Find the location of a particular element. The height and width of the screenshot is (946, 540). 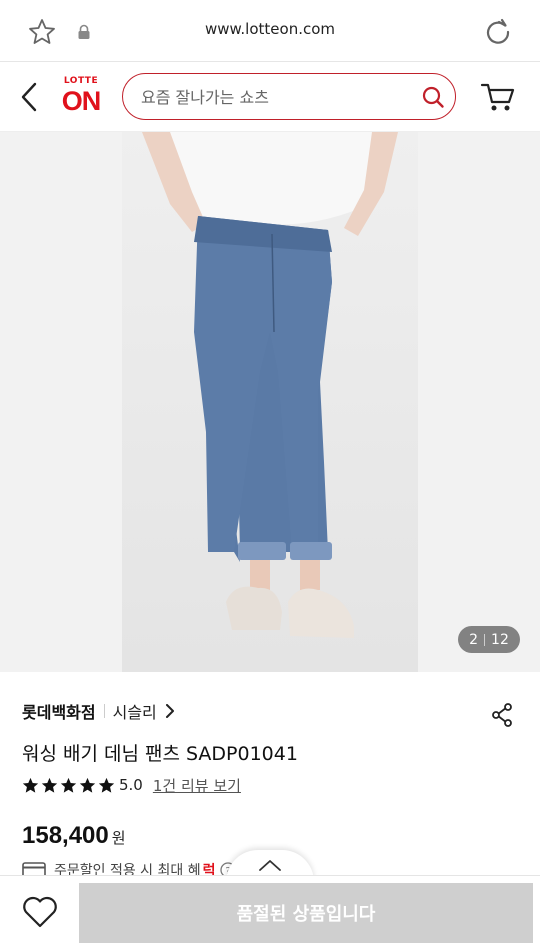

brand-name: 시슬리 is located at coordinates (135, 711).